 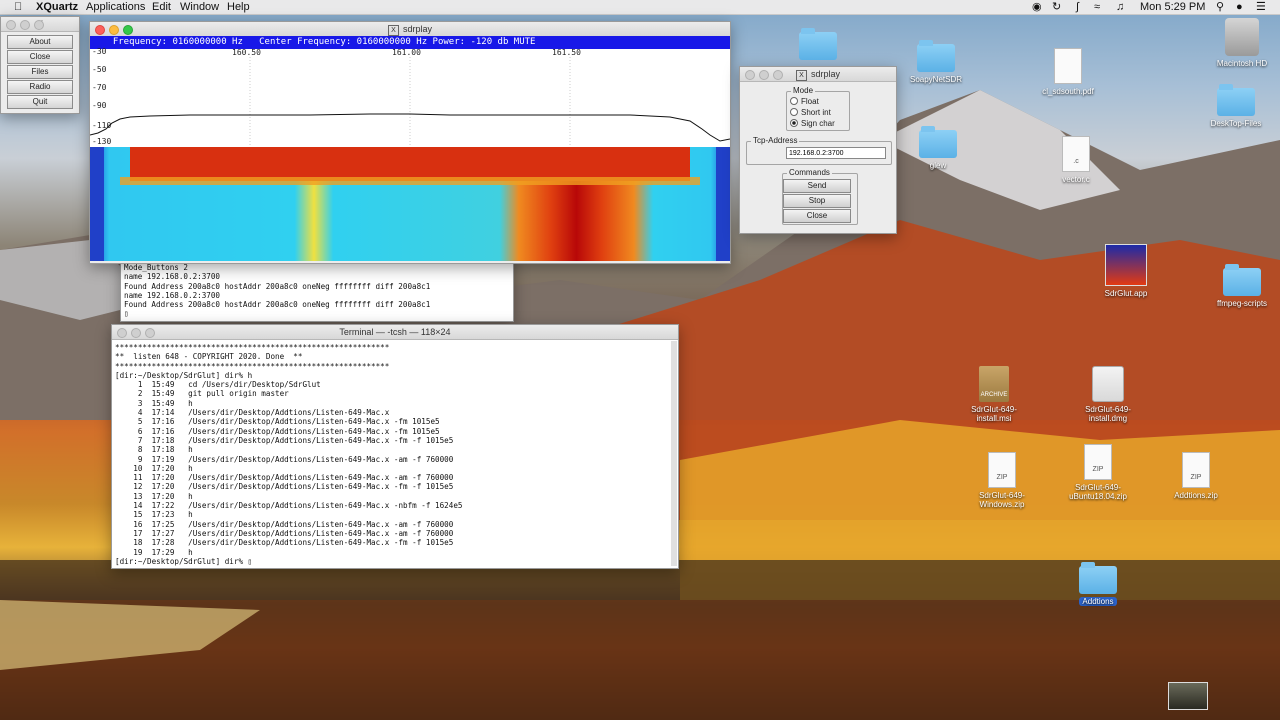 I want to click on desktop-icon-ffmpeg-scripts: ffmpeg-scripts, so click(x=1241, y=286).